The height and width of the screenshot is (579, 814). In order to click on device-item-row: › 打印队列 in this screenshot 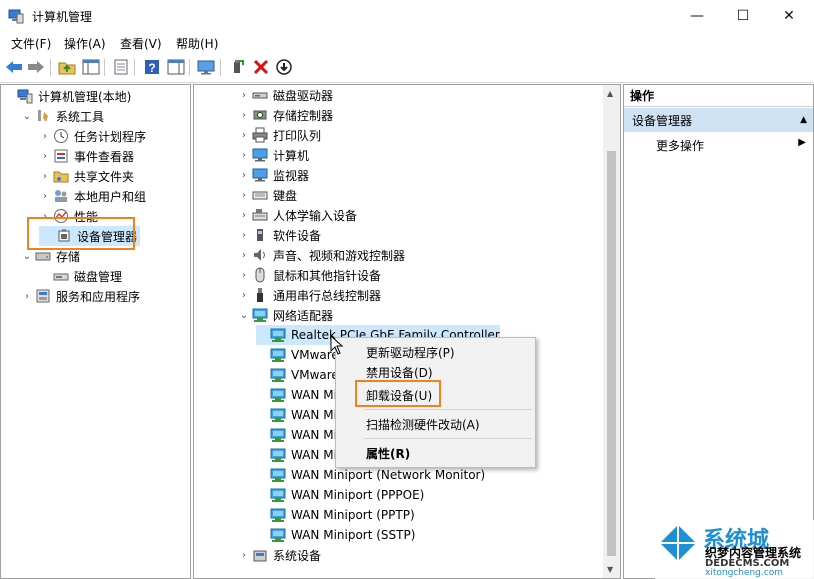, I will do `click(279, 135)`.